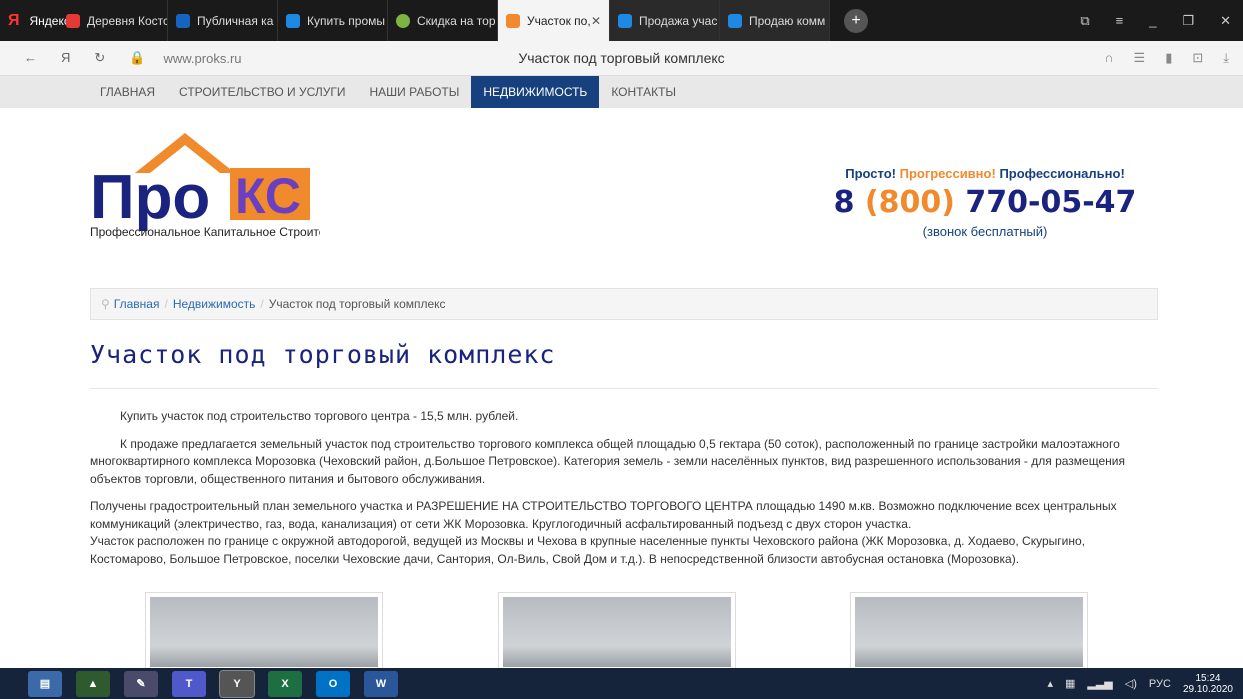  What do you see at coordinates (559, 20) in the screenshot?
I see `tab-label: Участок по,` at bounding box center [559, 20].